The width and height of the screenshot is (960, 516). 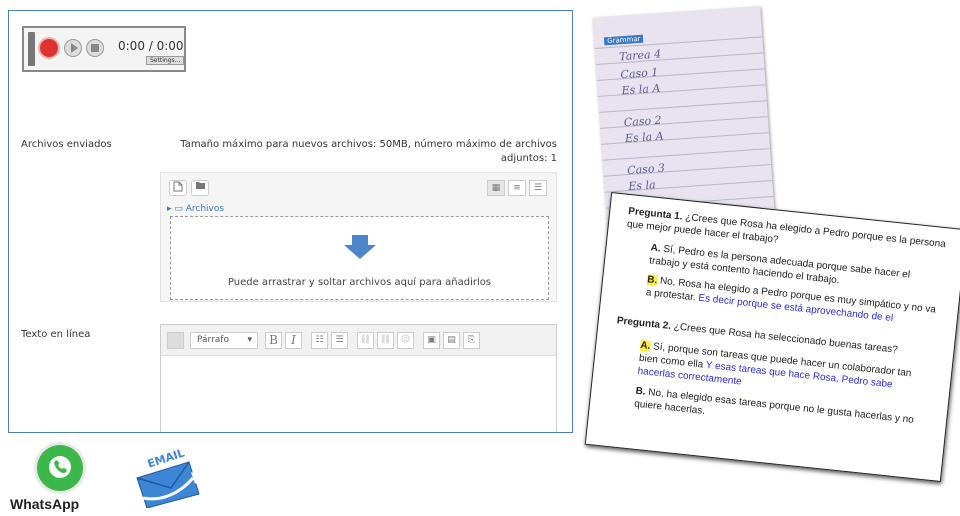 I want to click on email-icon: EMAIL, so click(x=171, y=477).